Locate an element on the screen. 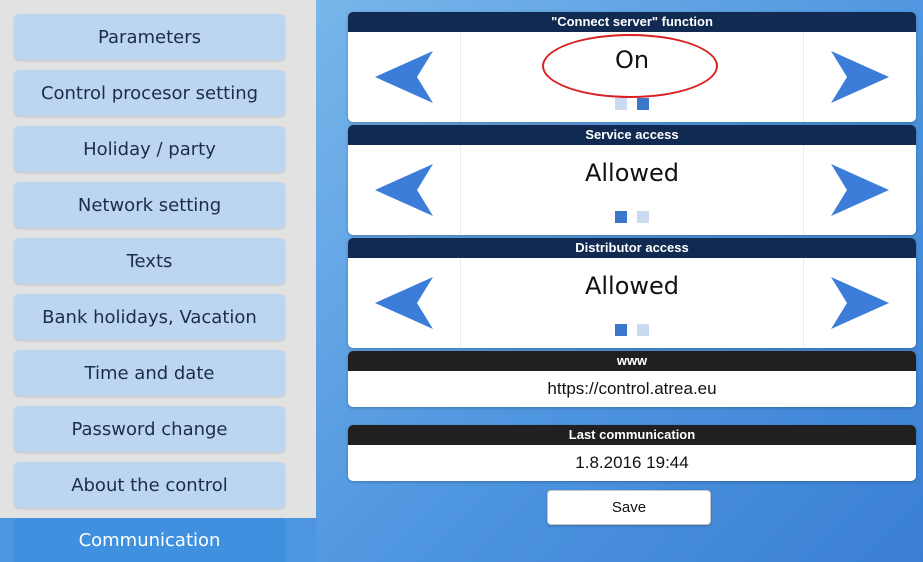  menu-item-time-and-date: Time and date is located at coordinates (149, 373).